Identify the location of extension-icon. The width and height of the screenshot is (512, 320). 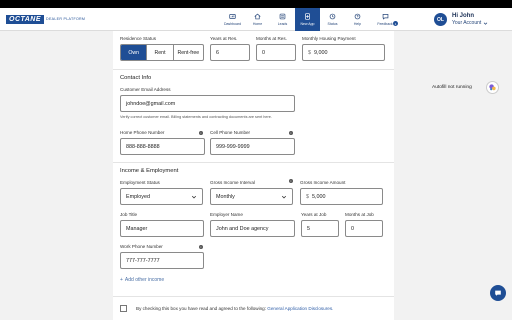
(492, 87).